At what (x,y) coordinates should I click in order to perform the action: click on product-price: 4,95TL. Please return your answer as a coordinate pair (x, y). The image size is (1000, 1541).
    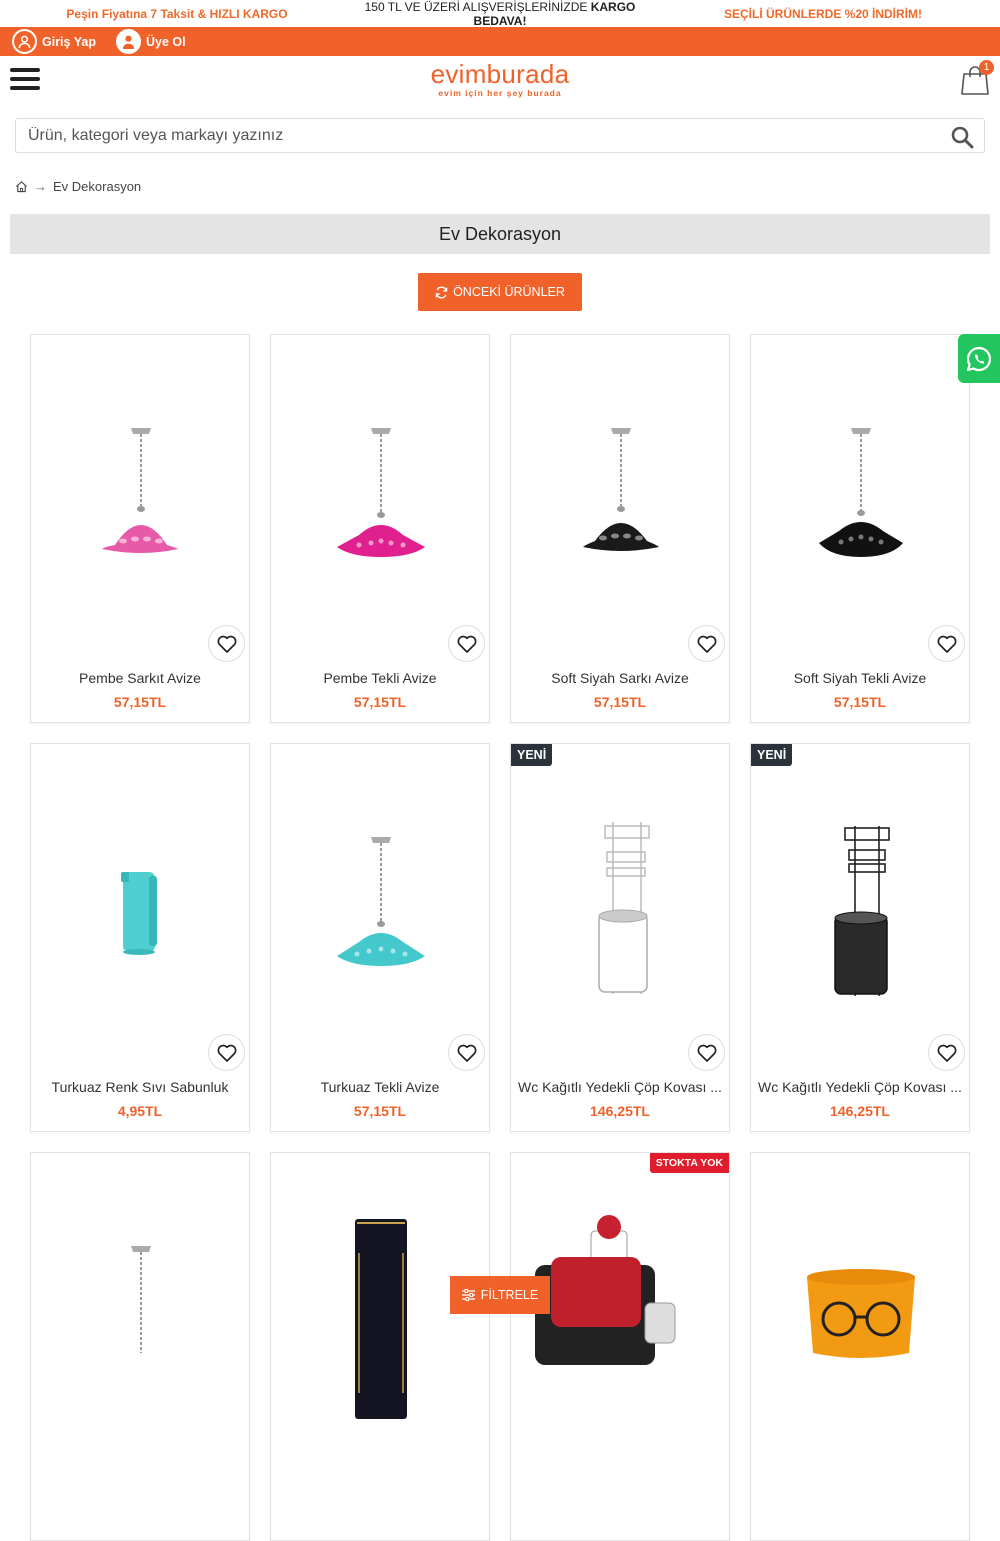
    Looking at the image, I should click on (140, 1111).